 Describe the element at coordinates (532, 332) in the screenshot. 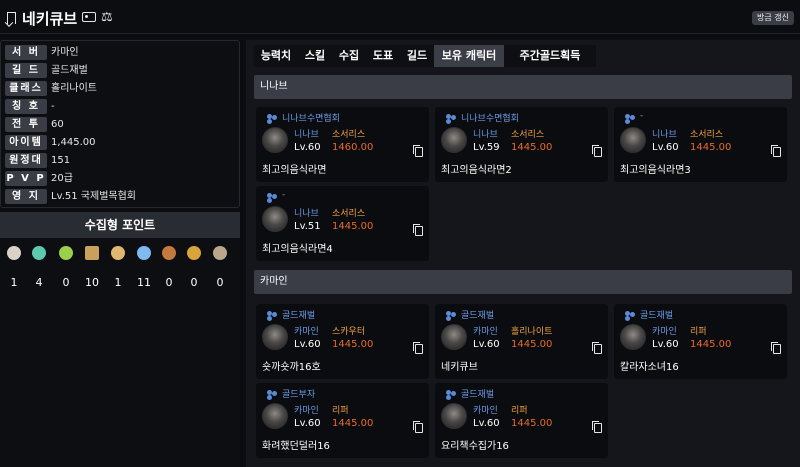

I see `class-name: 홀리나이트` at that location.